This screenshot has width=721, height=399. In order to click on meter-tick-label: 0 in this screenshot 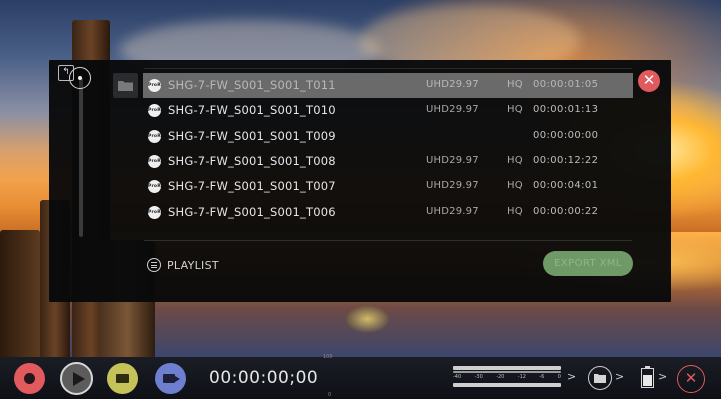, I will do `click(559, 377)`.